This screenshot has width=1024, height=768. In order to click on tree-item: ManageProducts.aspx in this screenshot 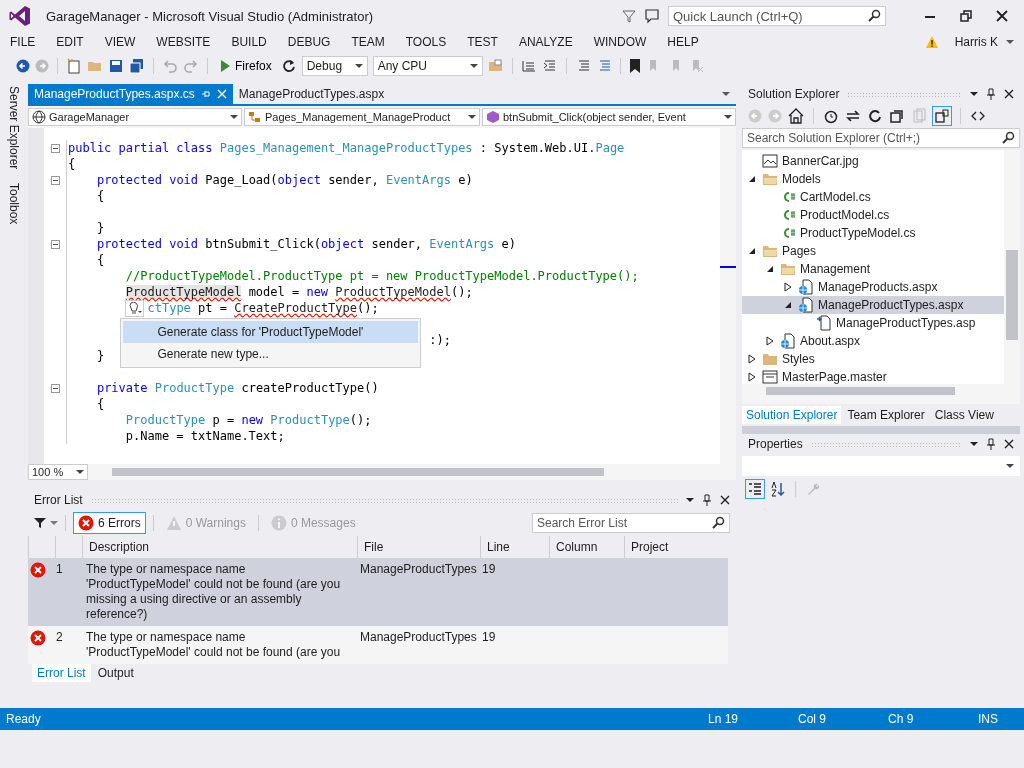, I will do `click(873, 287)`.